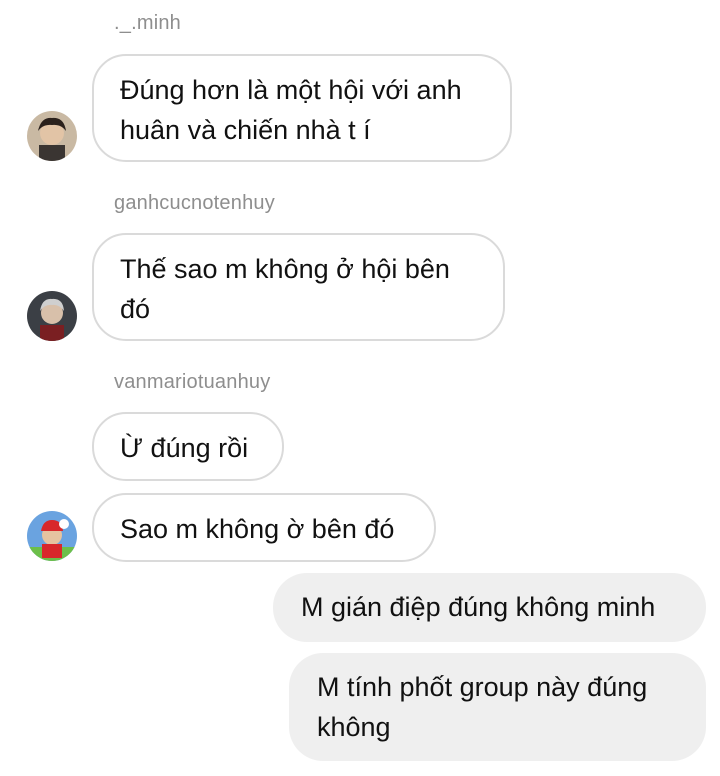  Describe the element at coordinates (264, 527) in the screenshot. I see `message-bubble: Sao m không ờ bên đó` at that location.